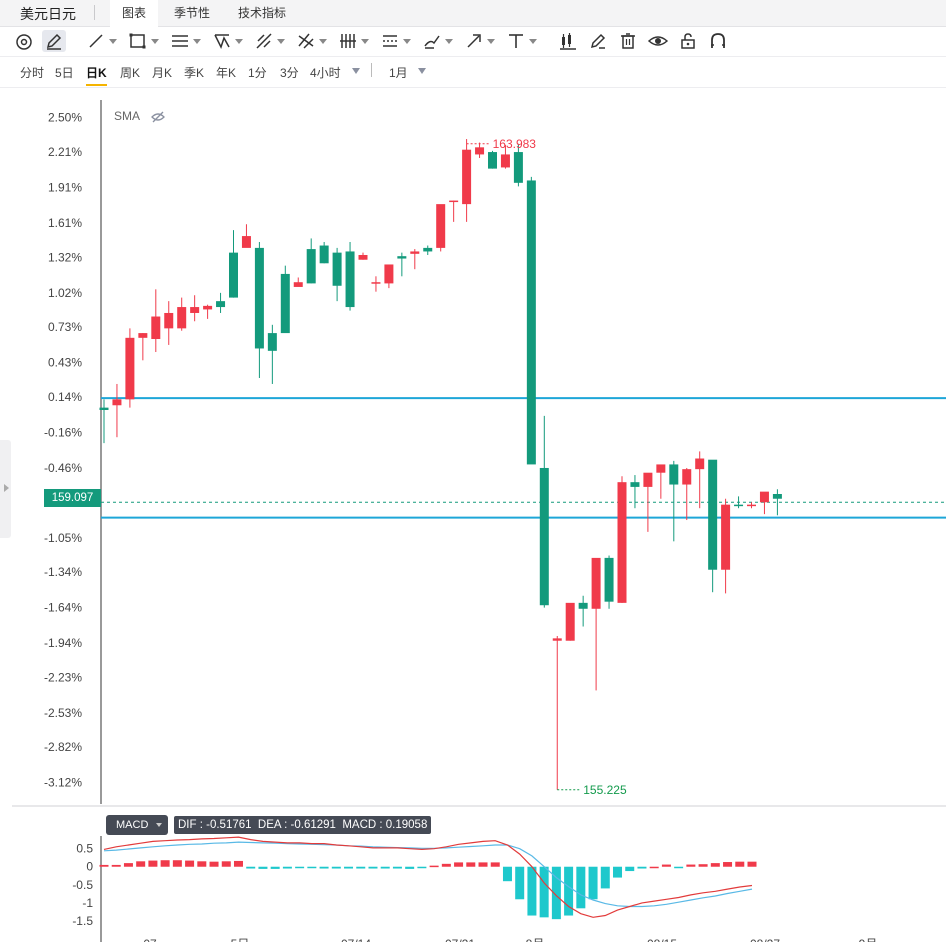  I want to click on period-4hour: 4小时, so click(325, 74).